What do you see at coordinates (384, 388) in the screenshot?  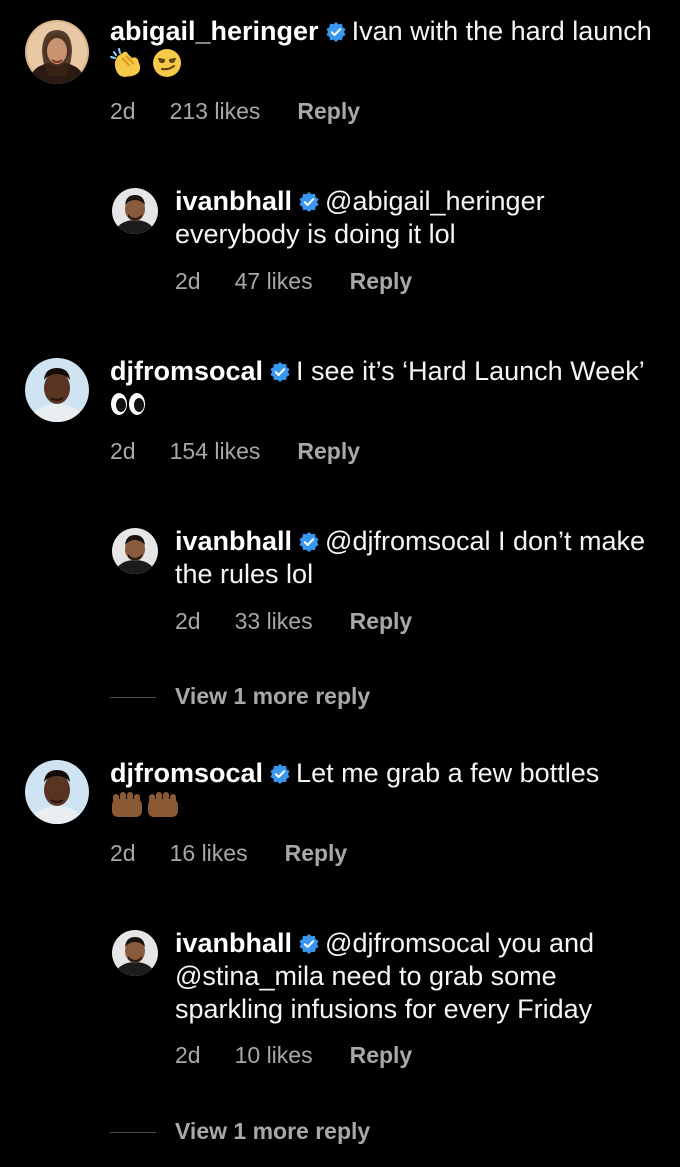 I see `comment-body: djfromsocal I see it’s ‘Hard Launch Week’` at bounding box center [384, 388].